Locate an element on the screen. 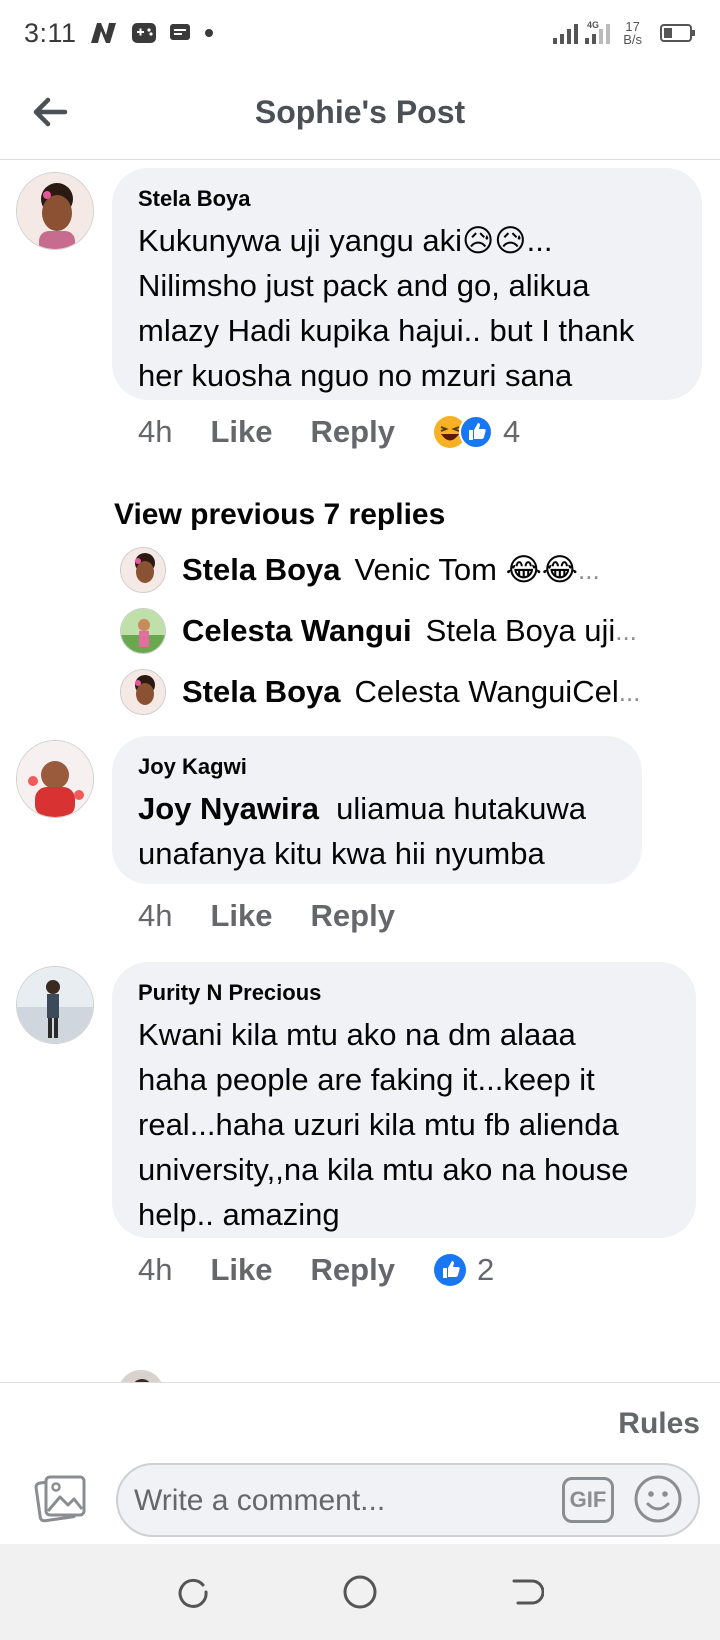  signal-icon: 4G is located at coordinates (585, 33).